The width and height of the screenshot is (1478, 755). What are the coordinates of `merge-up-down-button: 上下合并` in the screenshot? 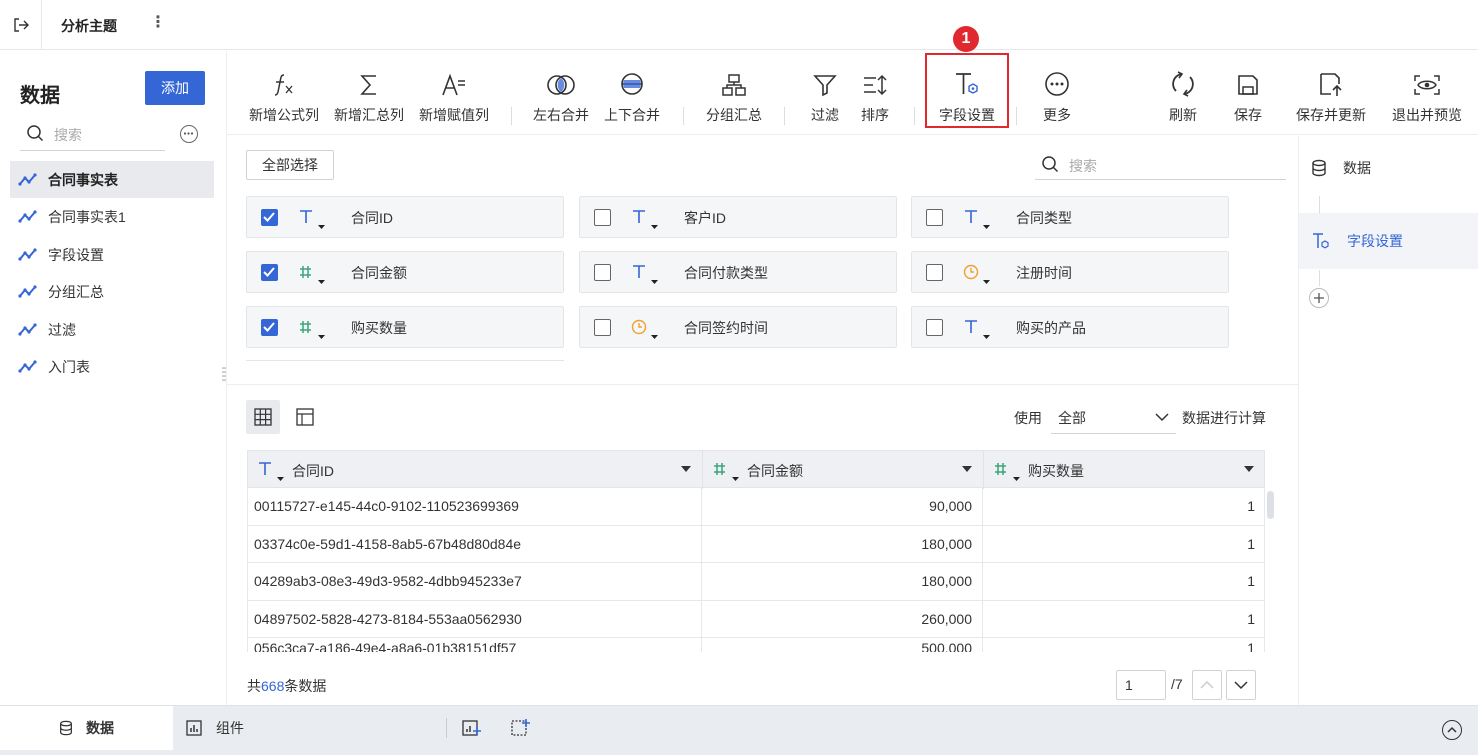 It's located at (632, 93).